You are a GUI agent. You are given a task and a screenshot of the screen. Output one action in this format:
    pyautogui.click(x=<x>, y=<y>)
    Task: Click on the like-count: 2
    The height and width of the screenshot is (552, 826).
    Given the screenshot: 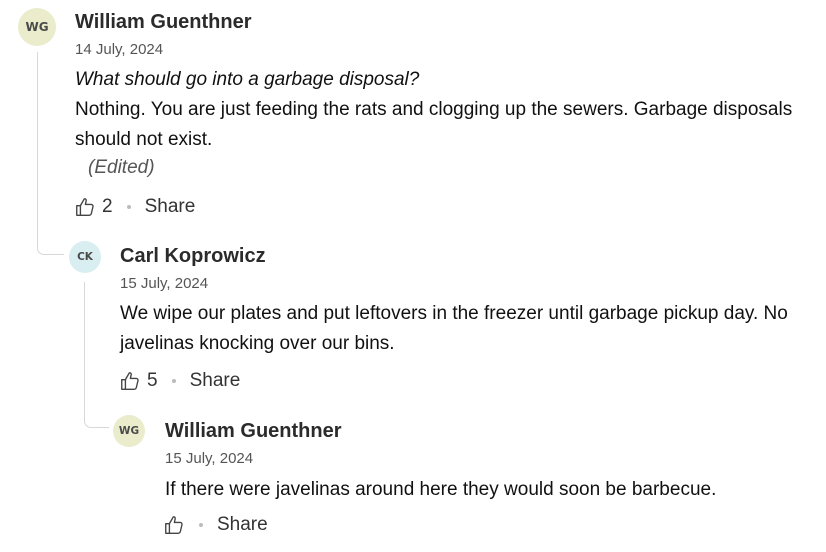 What is the action you would take?
    pyautogui.click(x=107, y=206)
    